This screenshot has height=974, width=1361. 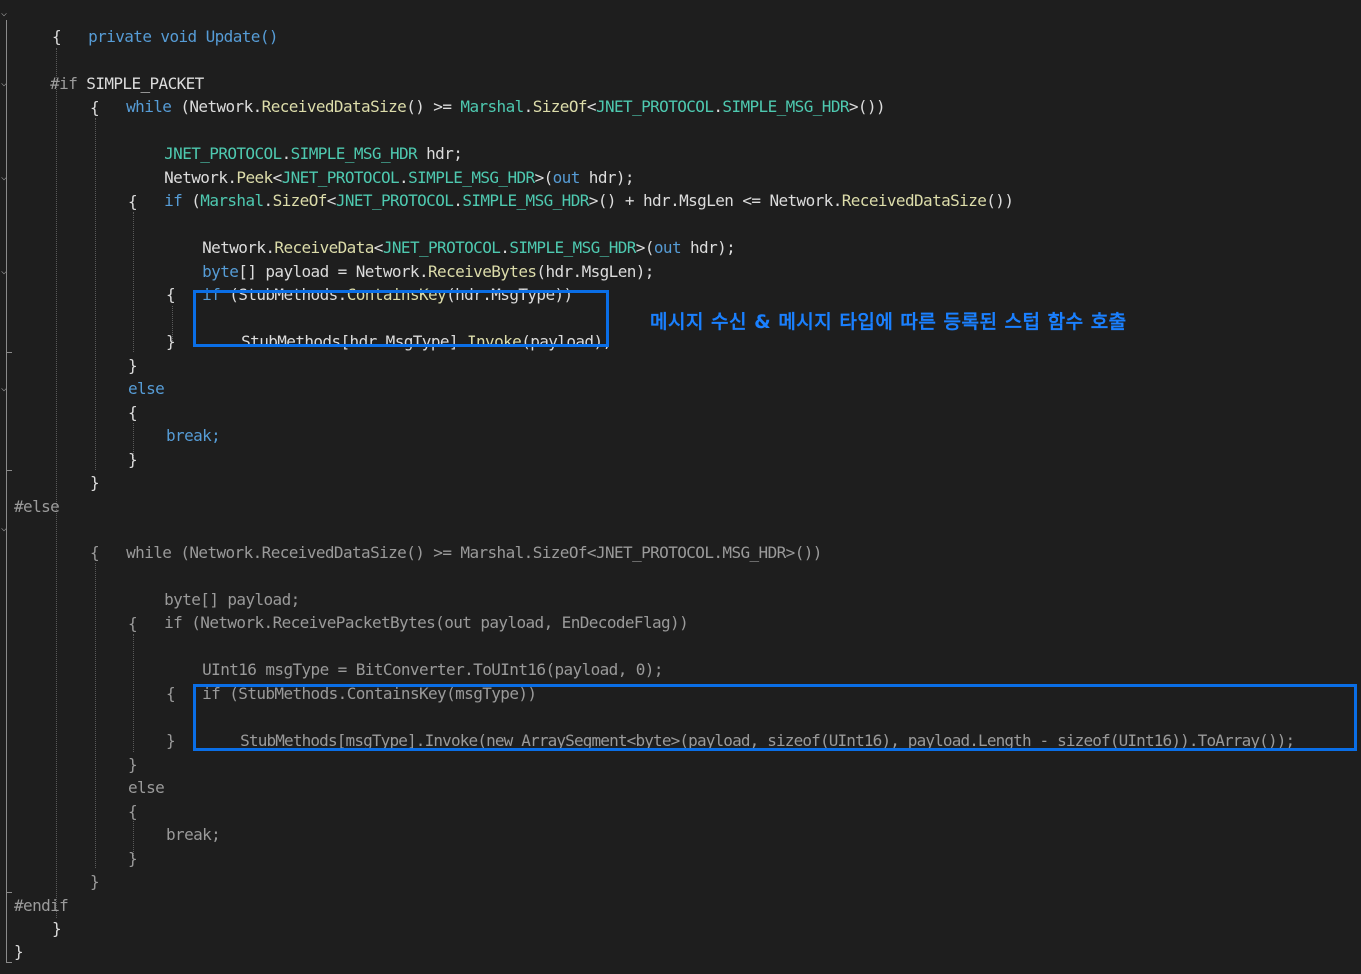 I want to click on code-line-24: {, so click(x=95, y=552).